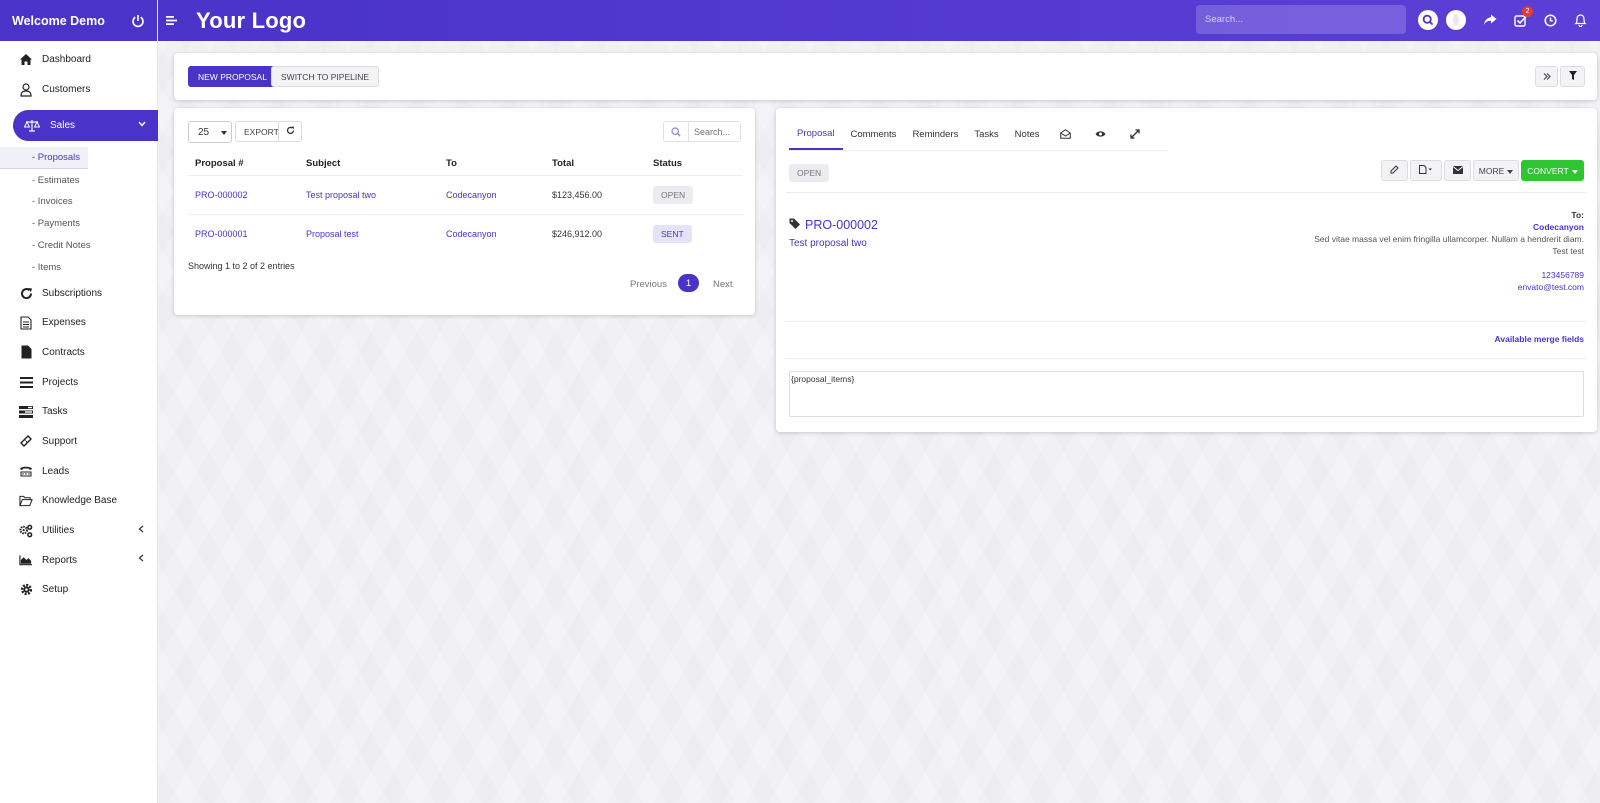  I want to click on tabs-divider, so click(978, 150).